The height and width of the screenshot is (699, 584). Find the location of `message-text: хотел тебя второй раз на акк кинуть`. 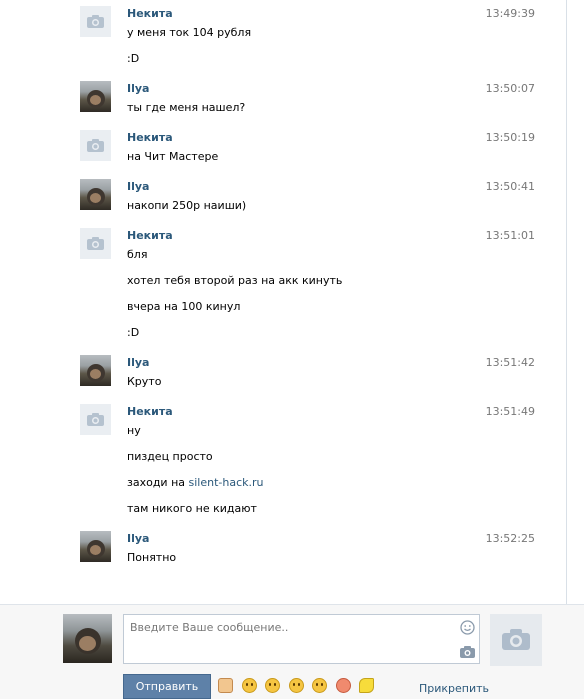

message-text: хотел тебя второй раз на акк кинуть is located at coordinates (235, 280).